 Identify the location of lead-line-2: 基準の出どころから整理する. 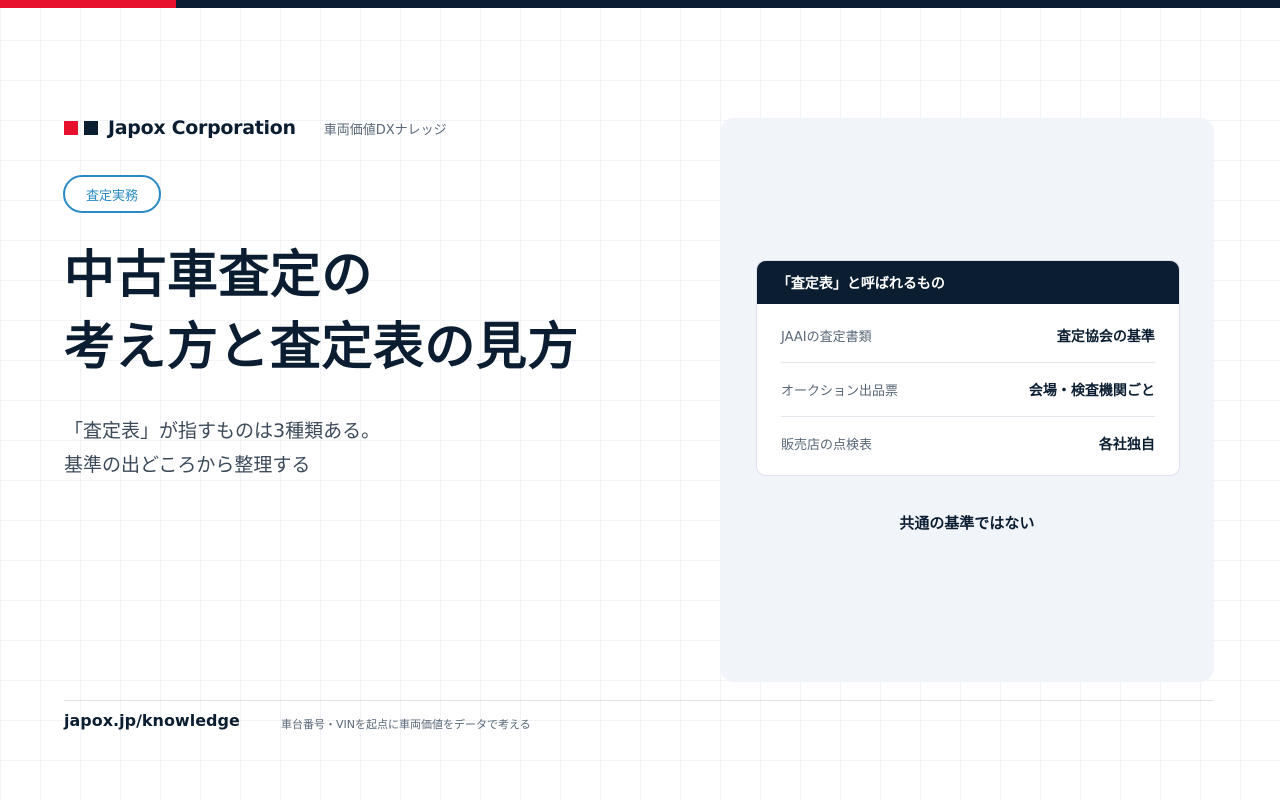
(187, 465).